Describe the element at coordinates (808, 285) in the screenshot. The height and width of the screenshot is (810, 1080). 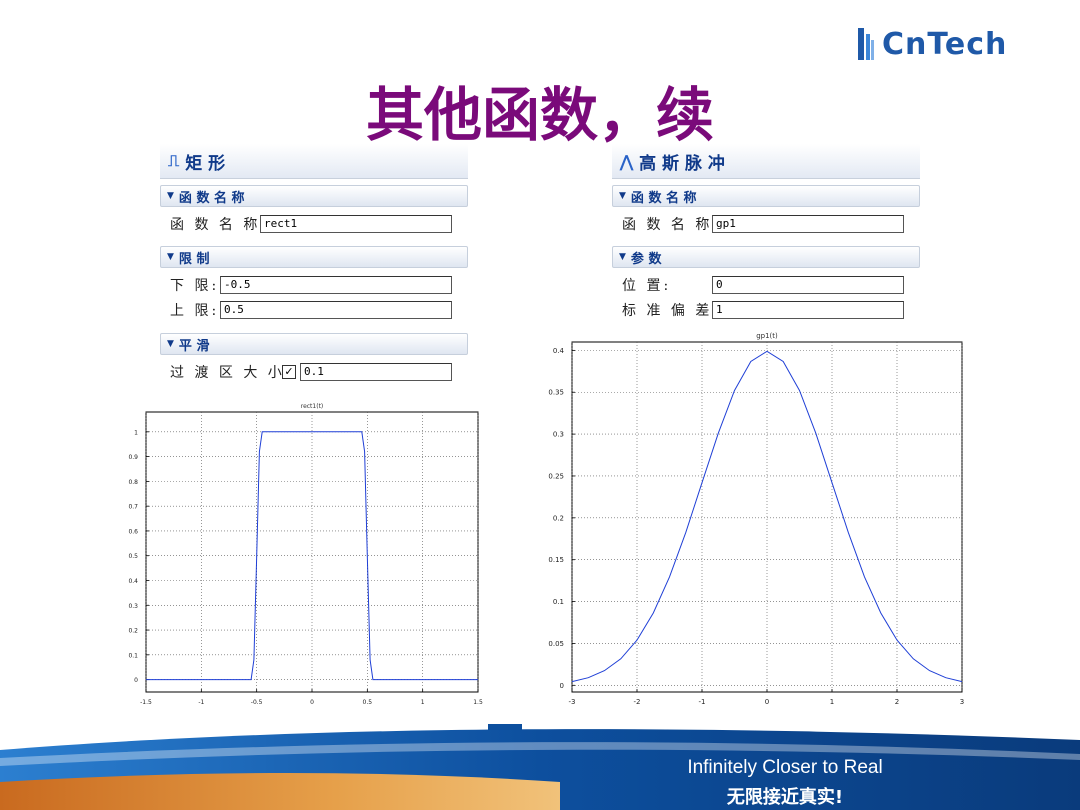
I see `position-input: 0` at that location.